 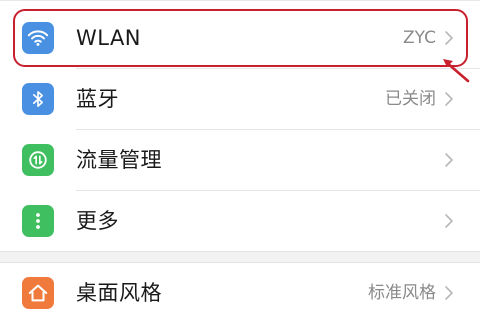 I want to click on settings-row-value: 已关闭, so click(x=410, y=99).